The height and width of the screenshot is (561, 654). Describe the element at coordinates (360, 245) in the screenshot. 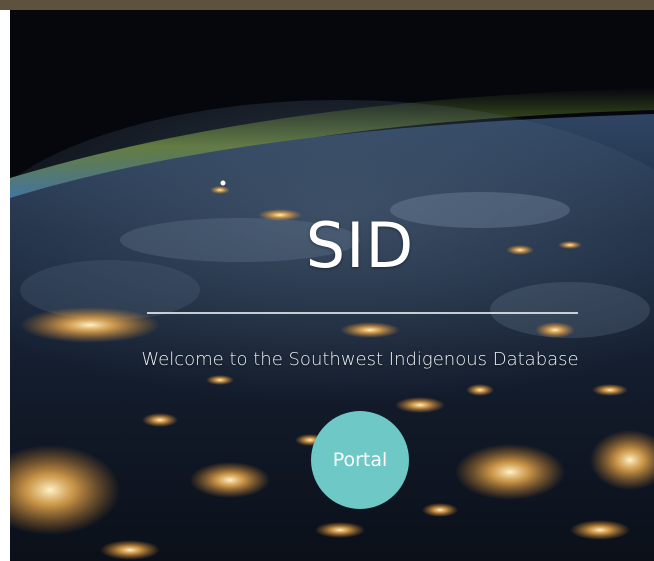

I see `site-title: SID` at that location.